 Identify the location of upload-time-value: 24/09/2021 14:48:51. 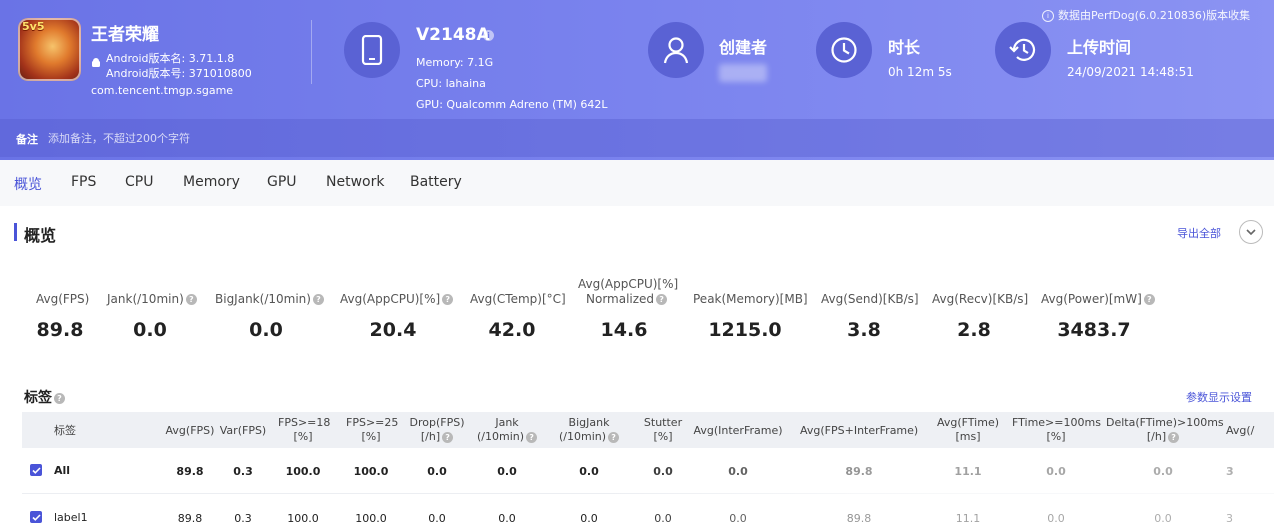
(1130, 72).